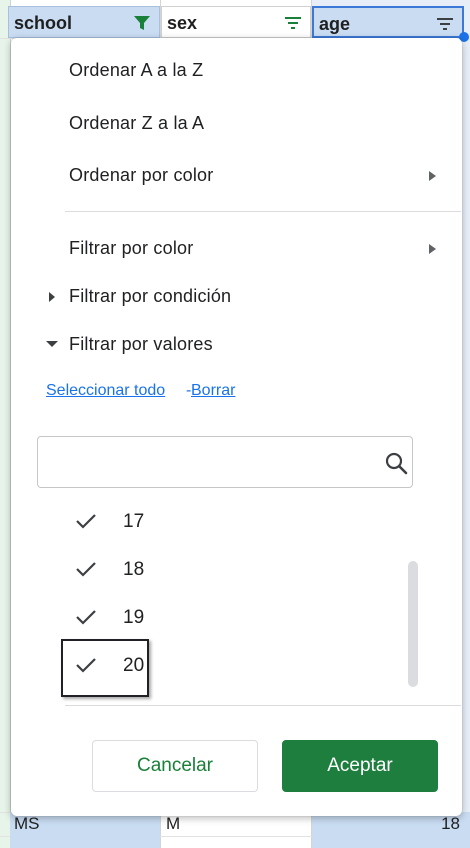 The height and width of the screenshot is (848, 470). What do you see at coordinates (27, 825) in the screenshot?
I see `cell-school: MS` at bounding box center [27, 825].